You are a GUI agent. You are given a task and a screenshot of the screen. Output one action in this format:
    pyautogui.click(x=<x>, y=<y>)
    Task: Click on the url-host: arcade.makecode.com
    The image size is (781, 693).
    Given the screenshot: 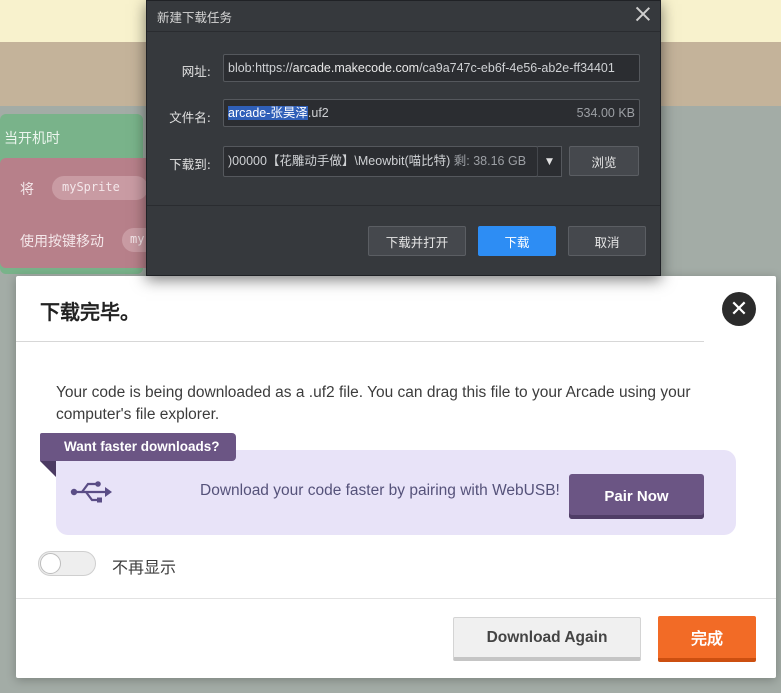 What is the action you would take?
    pyautogui.click(x=356, y=68)
    